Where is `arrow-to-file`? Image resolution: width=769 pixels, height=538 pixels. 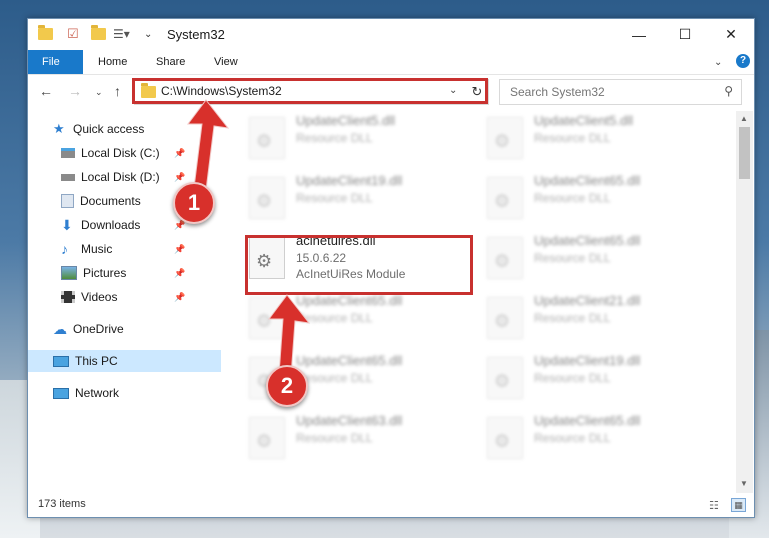 arrow-to-file is located at coordinates (289, 335).